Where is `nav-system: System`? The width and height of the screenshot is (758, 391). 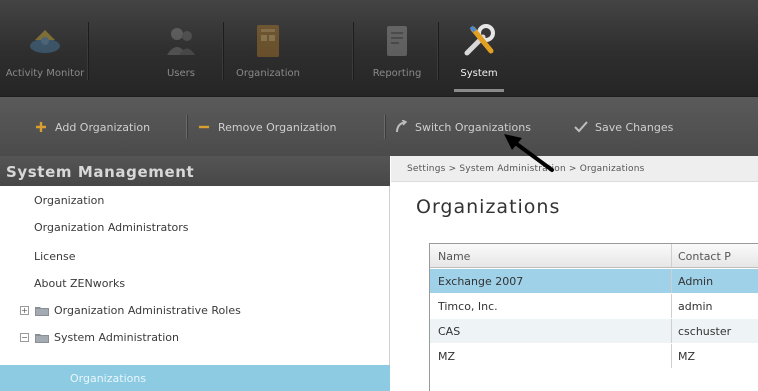 nav-system: System is located at coordinates (479, 48).